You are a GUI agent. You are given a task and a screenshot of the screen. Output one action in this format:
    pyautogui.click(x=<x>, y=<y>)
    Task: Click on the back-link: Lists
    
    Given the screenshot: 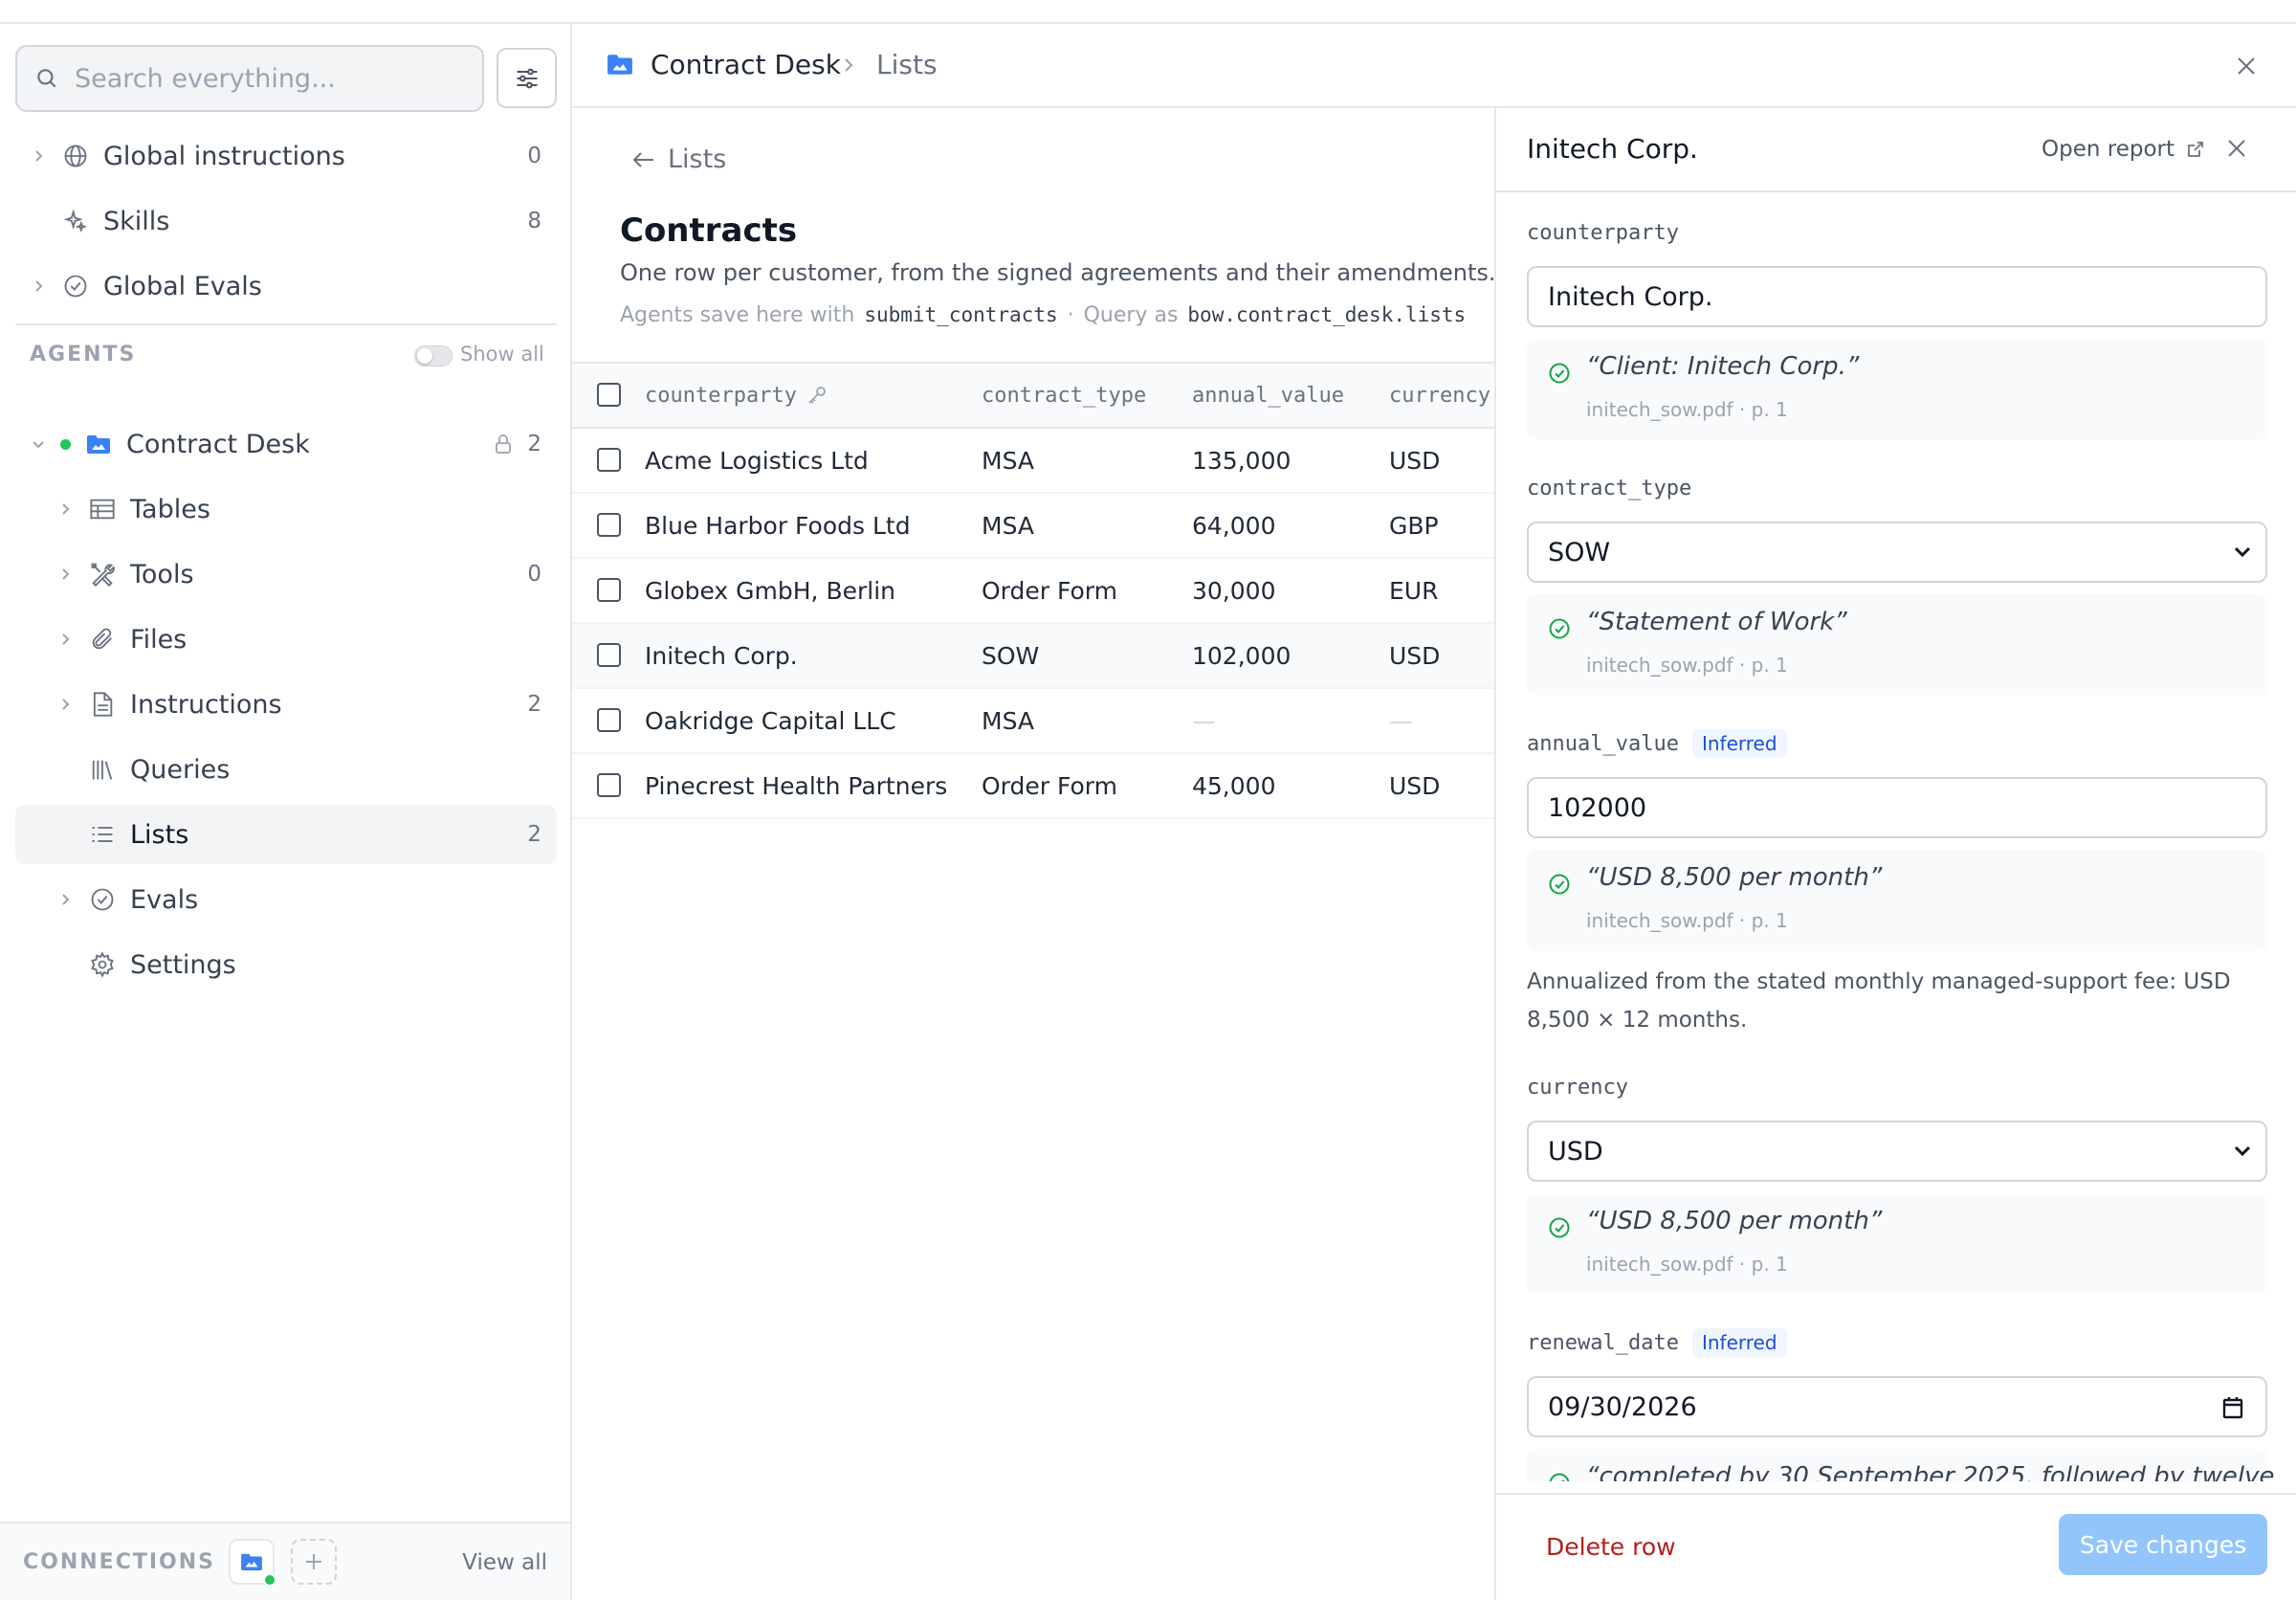 What is the action you would take?
    pyautogui.click(x=673, y=159)
    